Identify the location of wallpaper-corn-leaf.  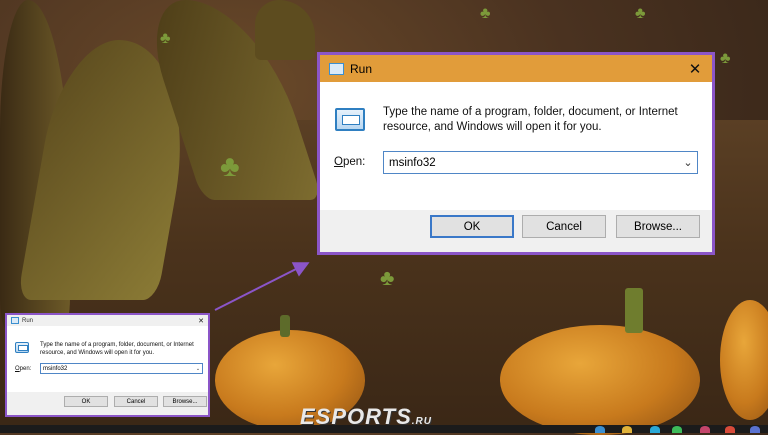
(285, 30).